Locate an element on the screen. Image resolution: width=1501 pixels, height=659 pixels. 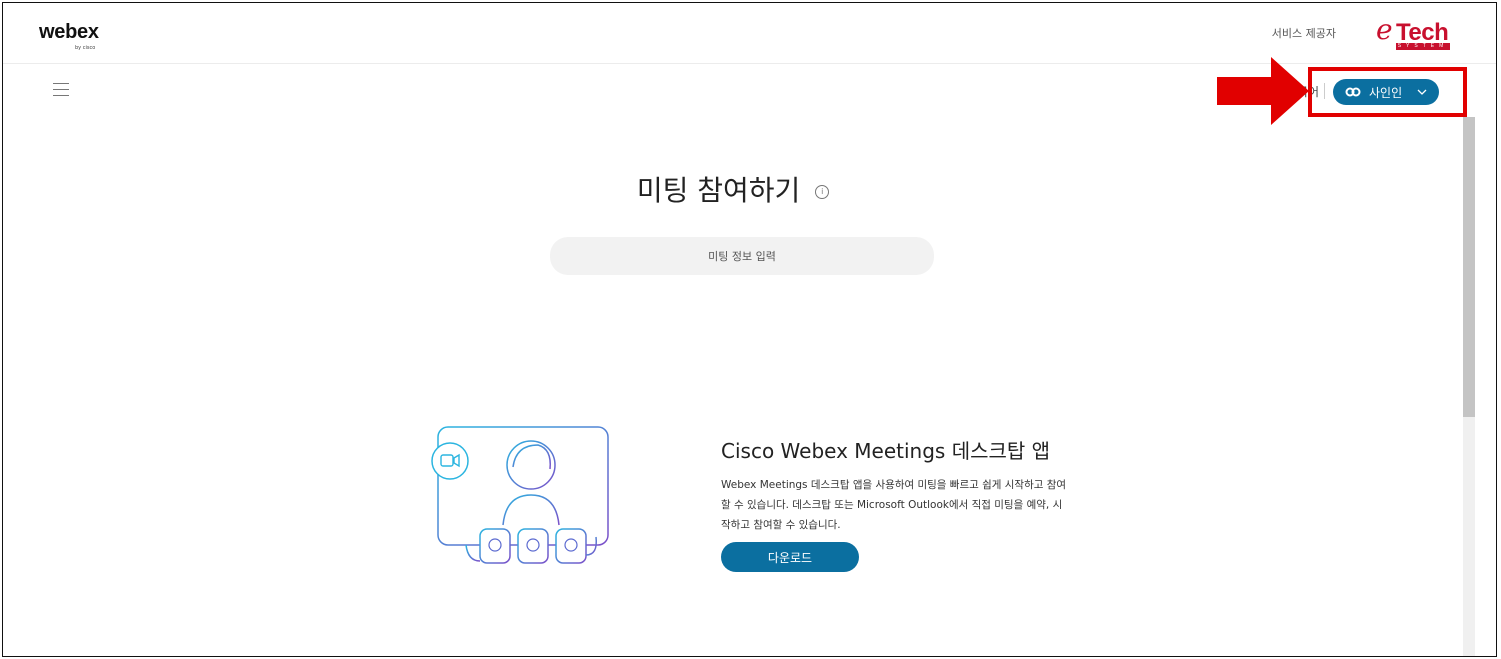
page-title-text: 미팅 참여하기 is located at coordinates (718, 190).